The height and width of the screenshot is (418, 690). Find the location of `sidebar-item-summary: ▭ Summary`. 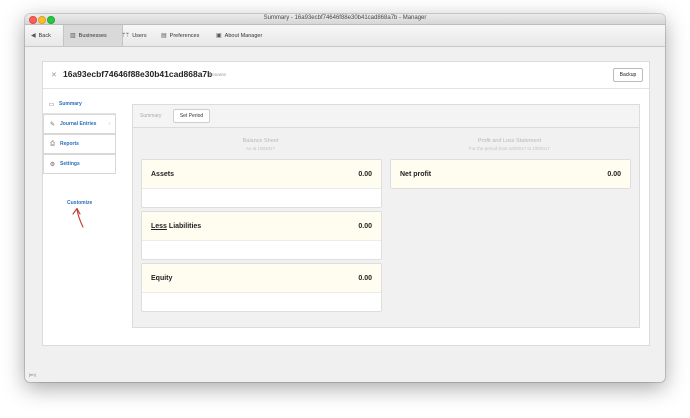

sidebar-item-summary: ▭ Summary is located at coordinates (79, 104).